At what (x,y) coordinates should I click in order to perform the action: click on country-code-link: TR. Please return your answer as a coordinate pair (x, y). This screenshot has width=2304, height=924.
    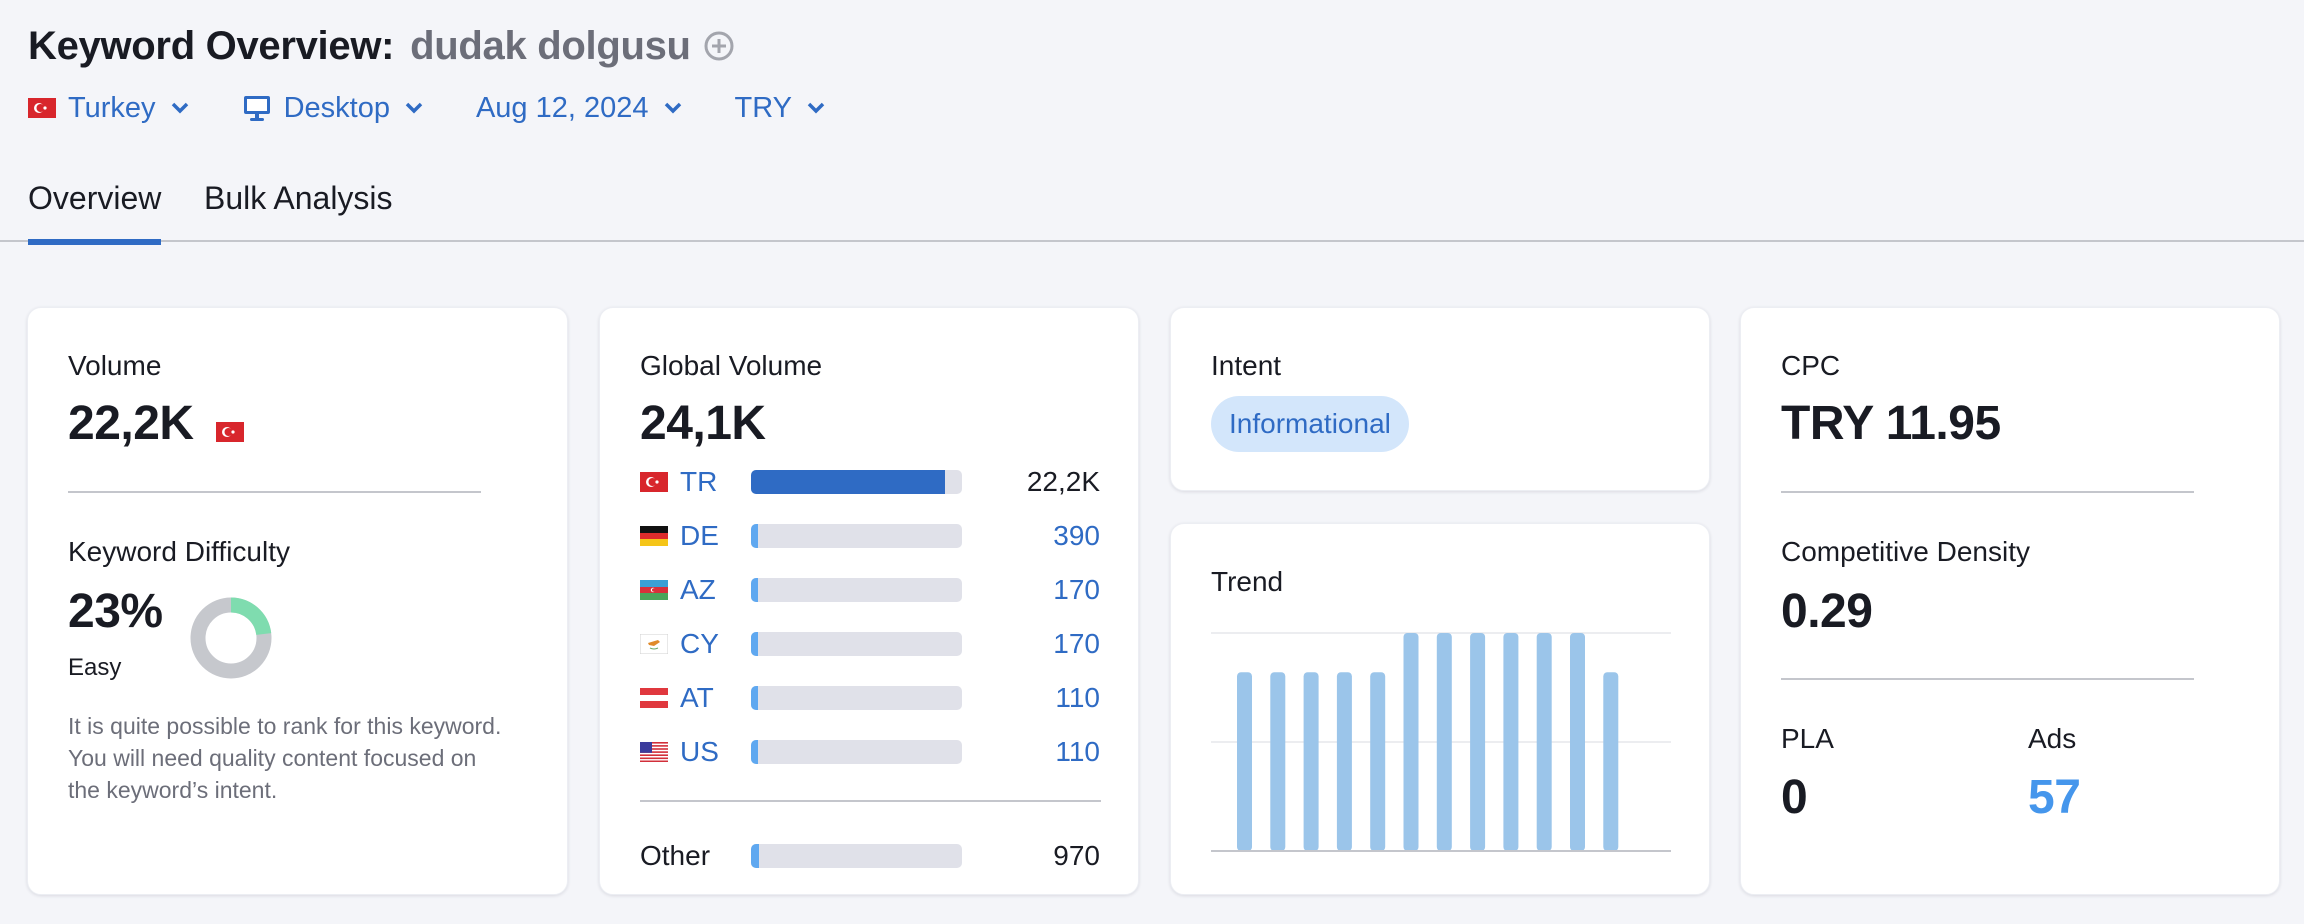
    Looking at the image, I should click on (715, 482).